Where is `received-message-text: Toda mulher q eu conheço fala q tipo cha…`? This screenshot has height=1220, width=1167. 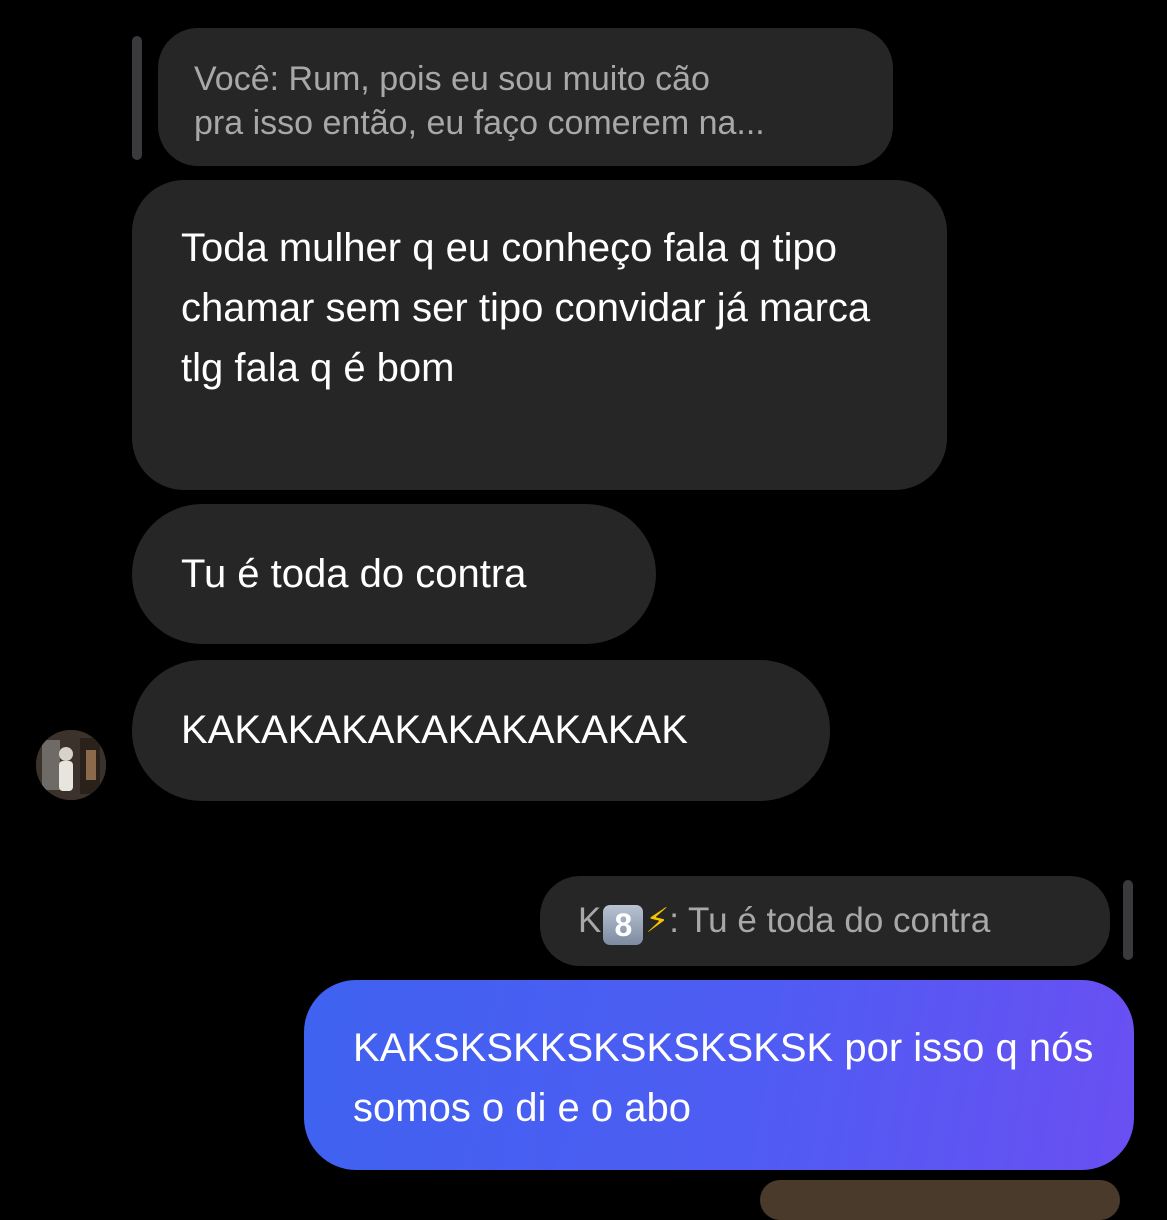 received-message-text: Toda mulher q eu conheço fala q tipo cha… is located at coordinates (526, 308).